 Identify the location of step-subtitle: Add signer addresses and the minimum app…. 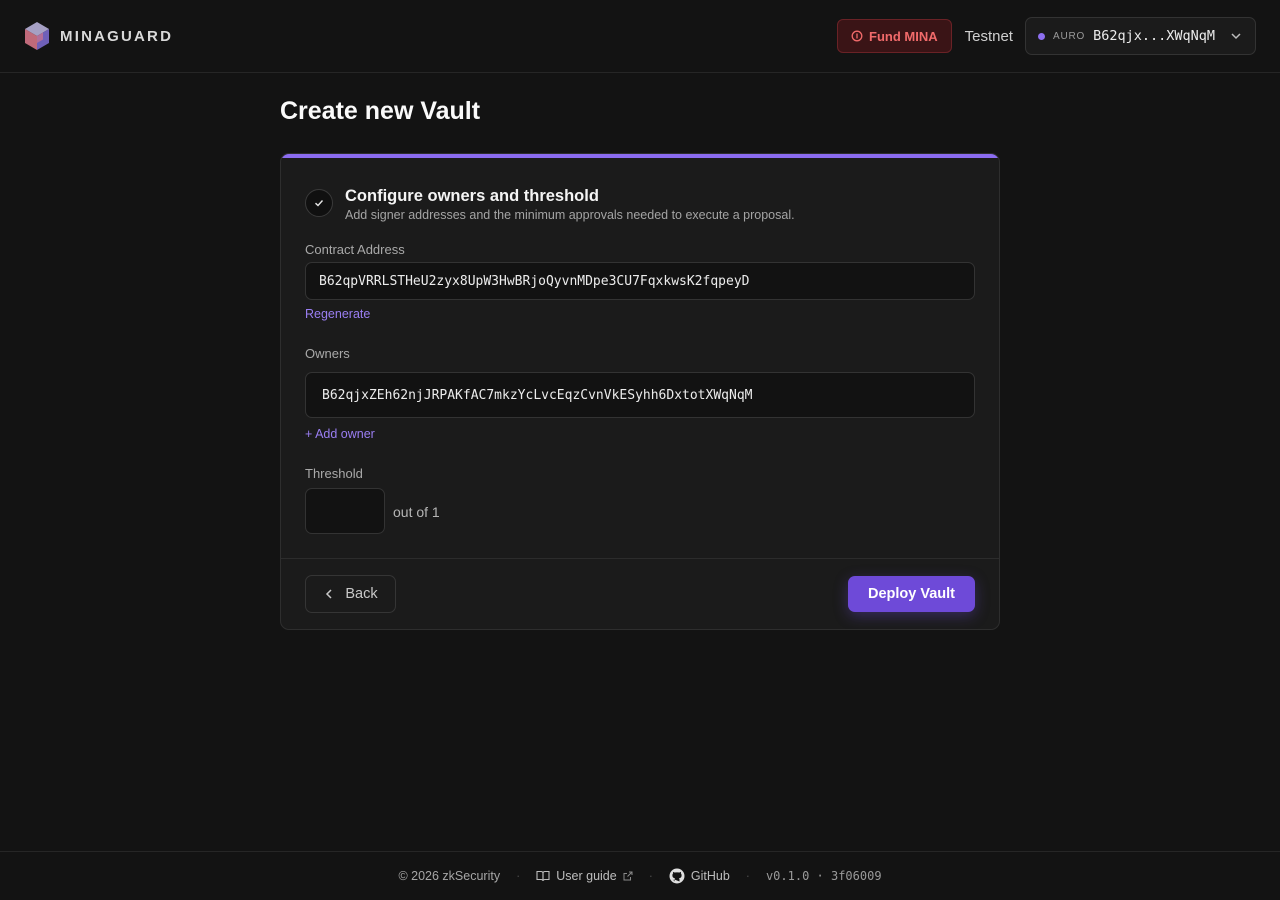
(570, 215).